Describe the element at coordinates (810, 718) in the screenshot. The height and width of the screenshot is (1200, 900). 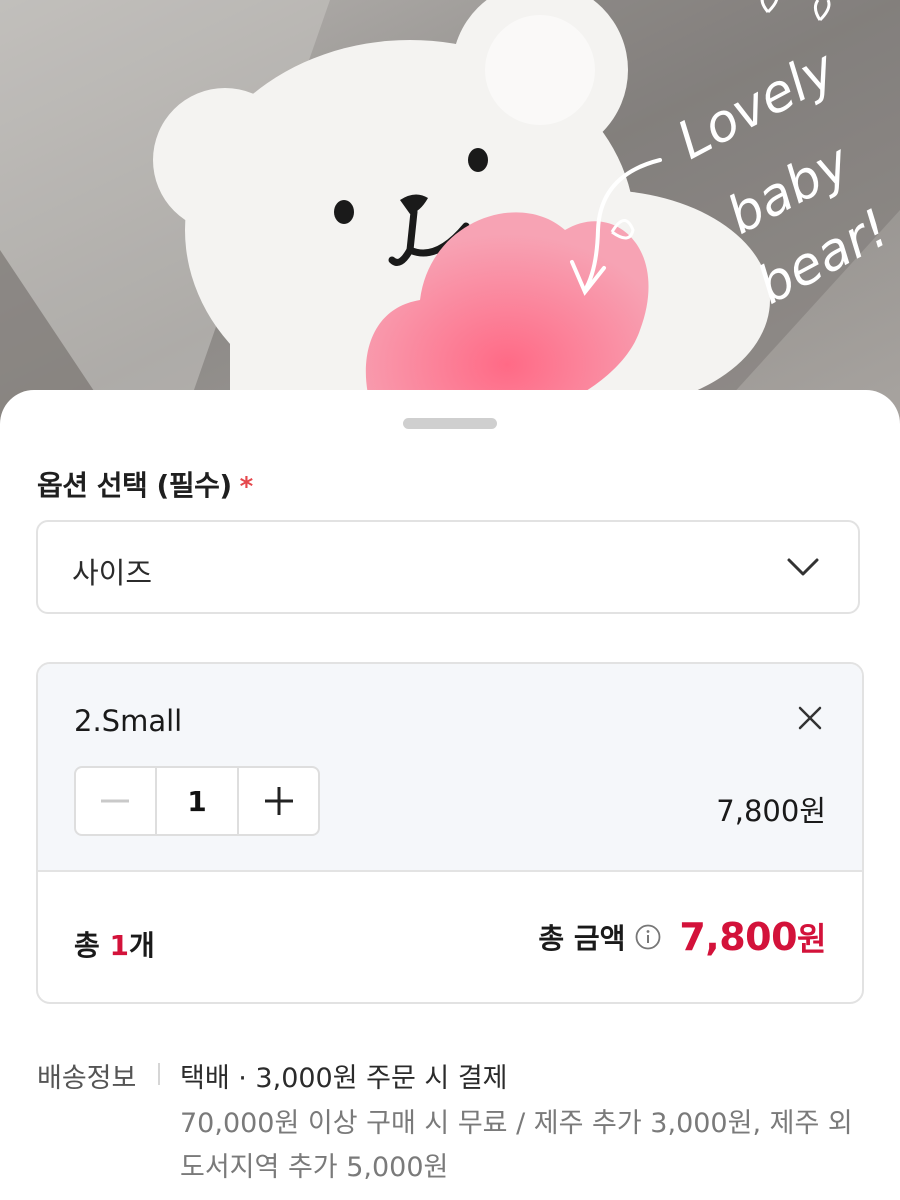
I see `close-icon` at that location.